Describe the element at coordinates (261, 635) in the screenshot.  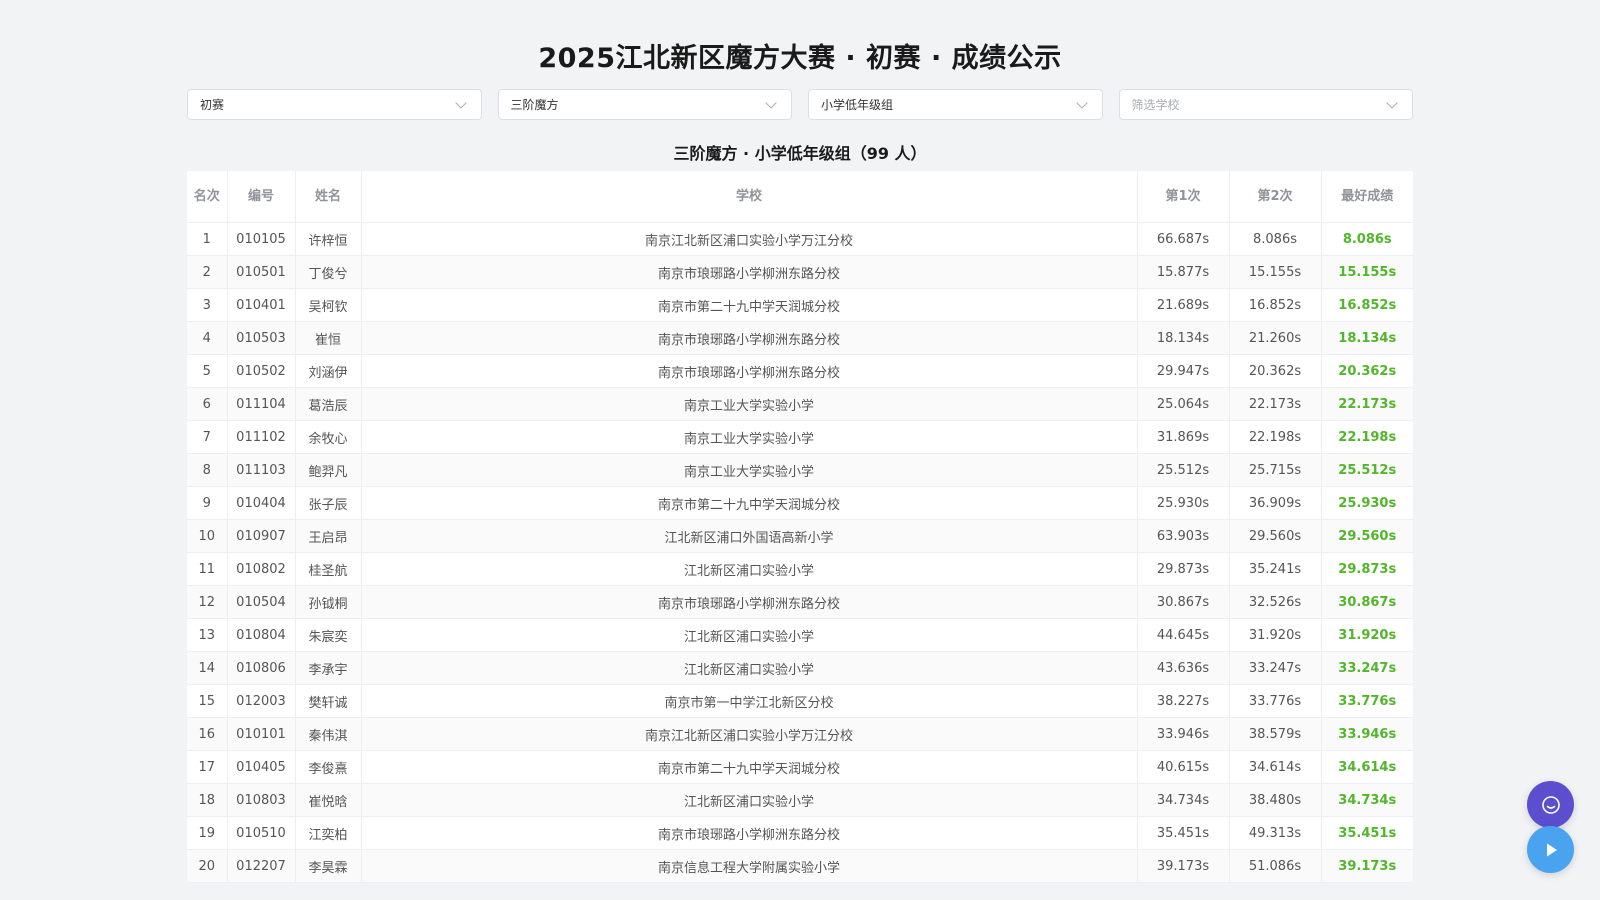
I see `cell-id: 010804` at that location.